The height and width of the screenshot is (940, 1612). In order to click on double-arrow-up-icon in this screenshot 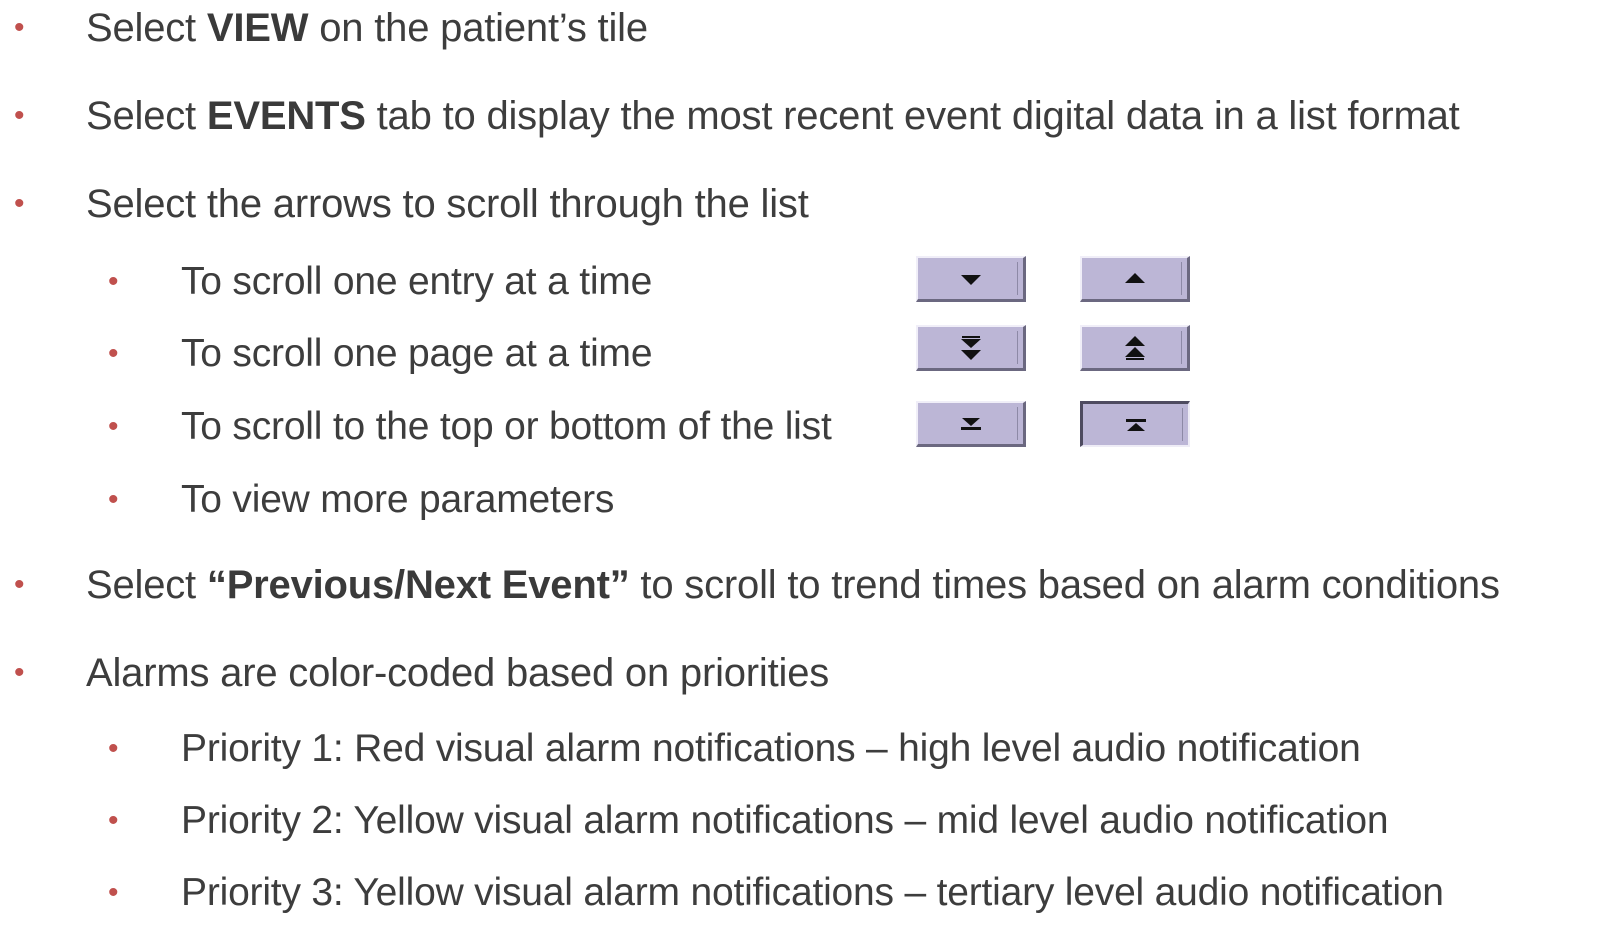, I will do `click(1134, 347)`.